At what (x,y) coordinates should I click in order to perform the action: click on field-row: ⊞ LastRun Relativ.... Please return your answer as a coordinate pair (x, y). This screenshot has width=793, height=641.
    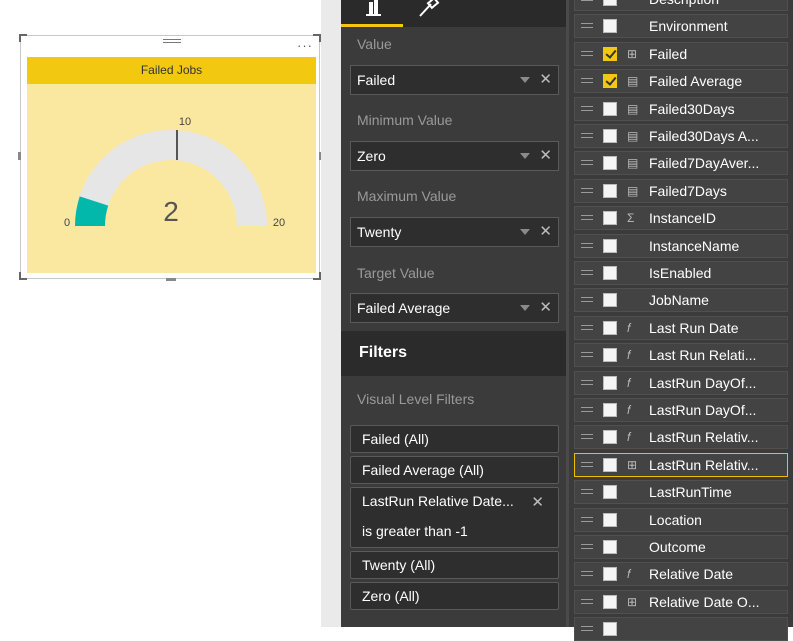
    Looking at the image, I should click on (681, 464).